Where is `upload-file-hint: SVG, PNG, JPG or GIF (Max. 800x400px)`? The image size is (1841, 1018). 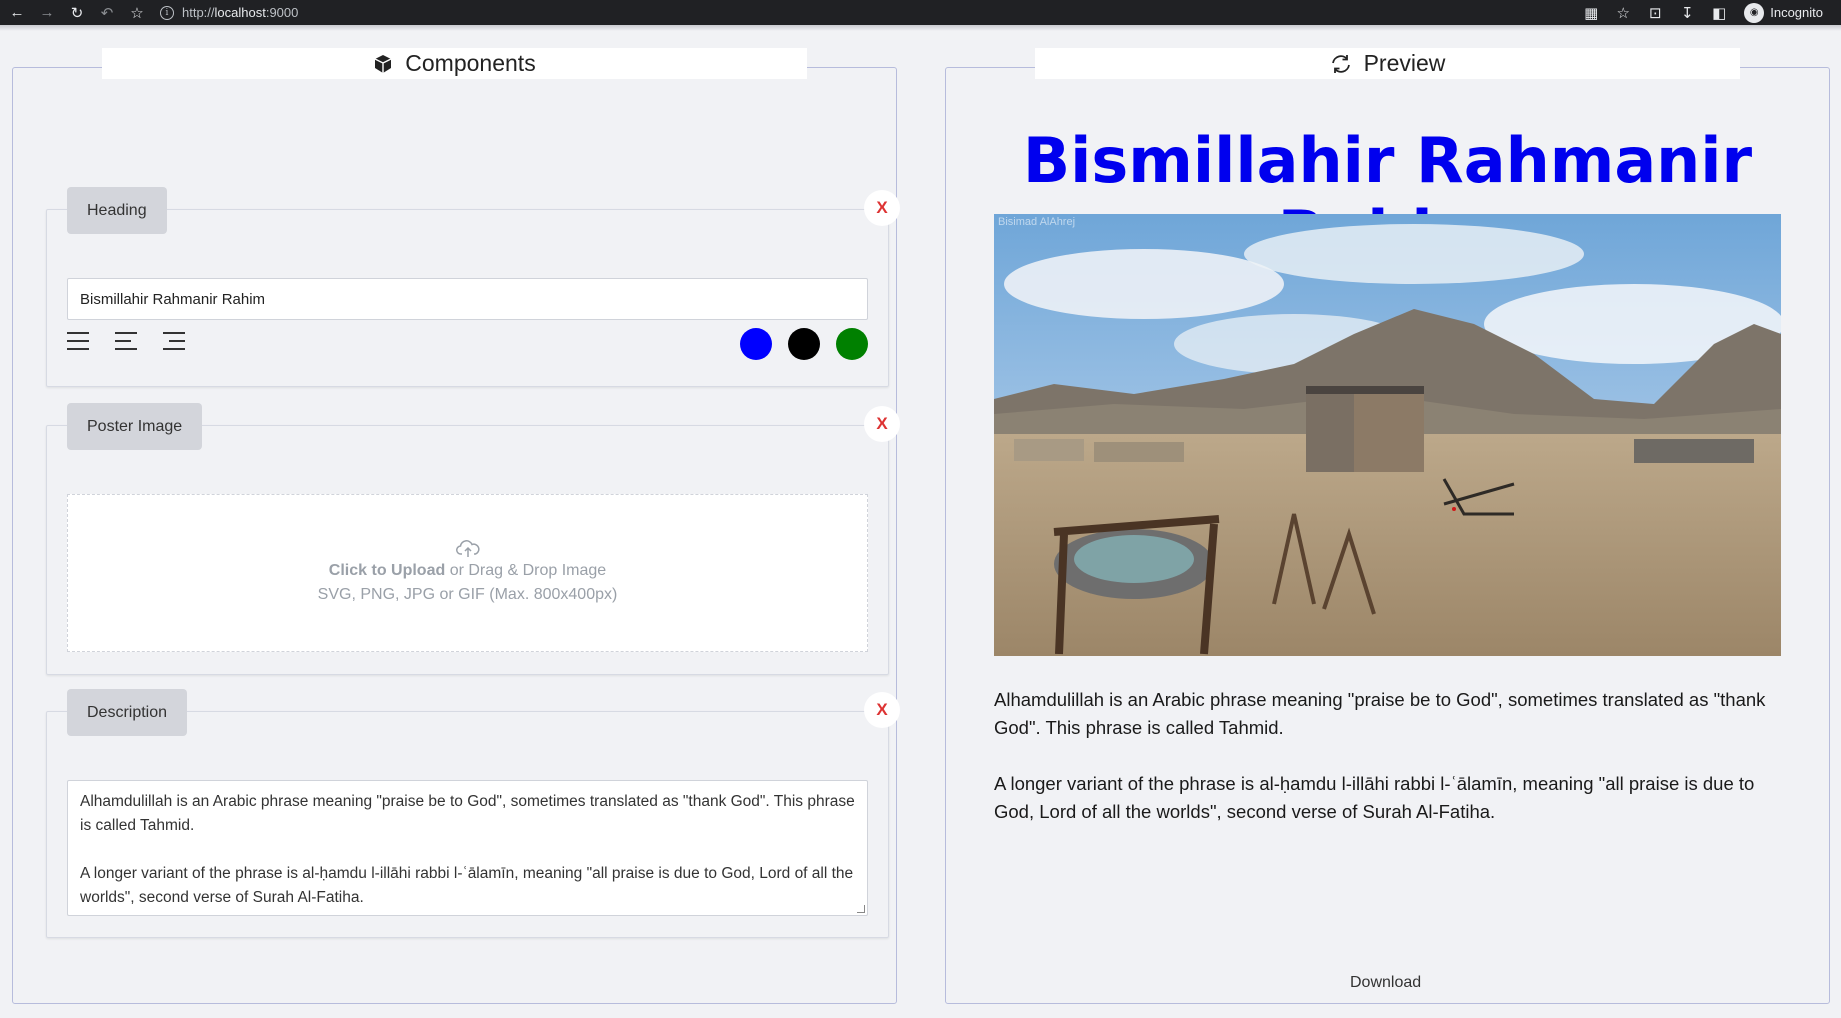
upload-file-hint: SVG, PNG, JPG or GIF (Max. 800x400px) is located at coordinates (467, 594).